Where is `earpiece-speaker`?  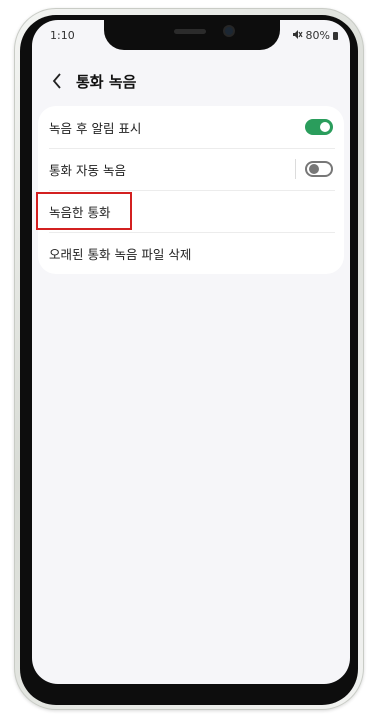
earpiece-speaker is located at coordinates (190, 31).